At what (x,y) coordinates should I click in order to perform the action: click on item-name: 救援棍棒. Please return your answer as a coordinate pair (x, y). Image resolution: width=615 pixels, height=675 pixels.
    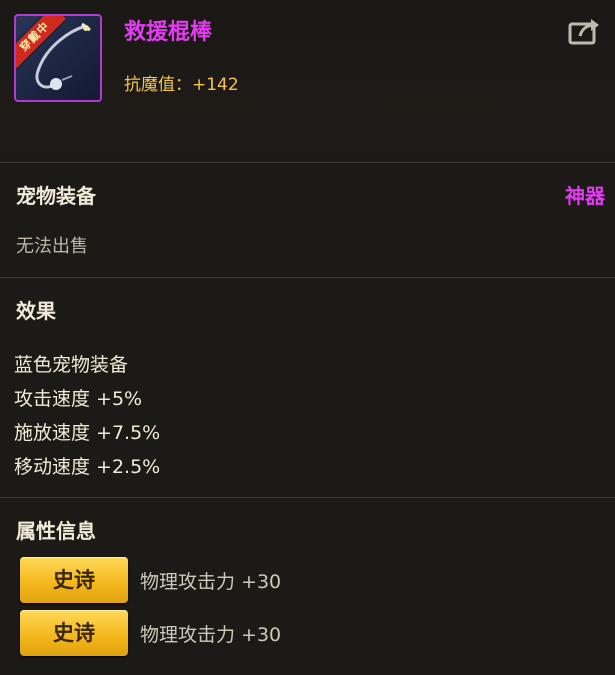
    Looking at the image, I should click on (168, 32).